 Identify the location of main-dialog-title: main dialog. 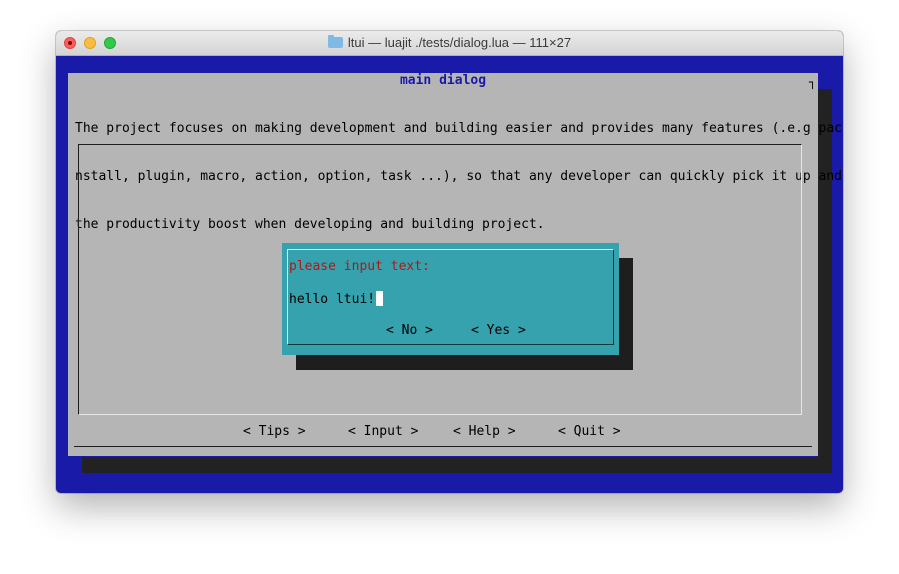
(443, 80).